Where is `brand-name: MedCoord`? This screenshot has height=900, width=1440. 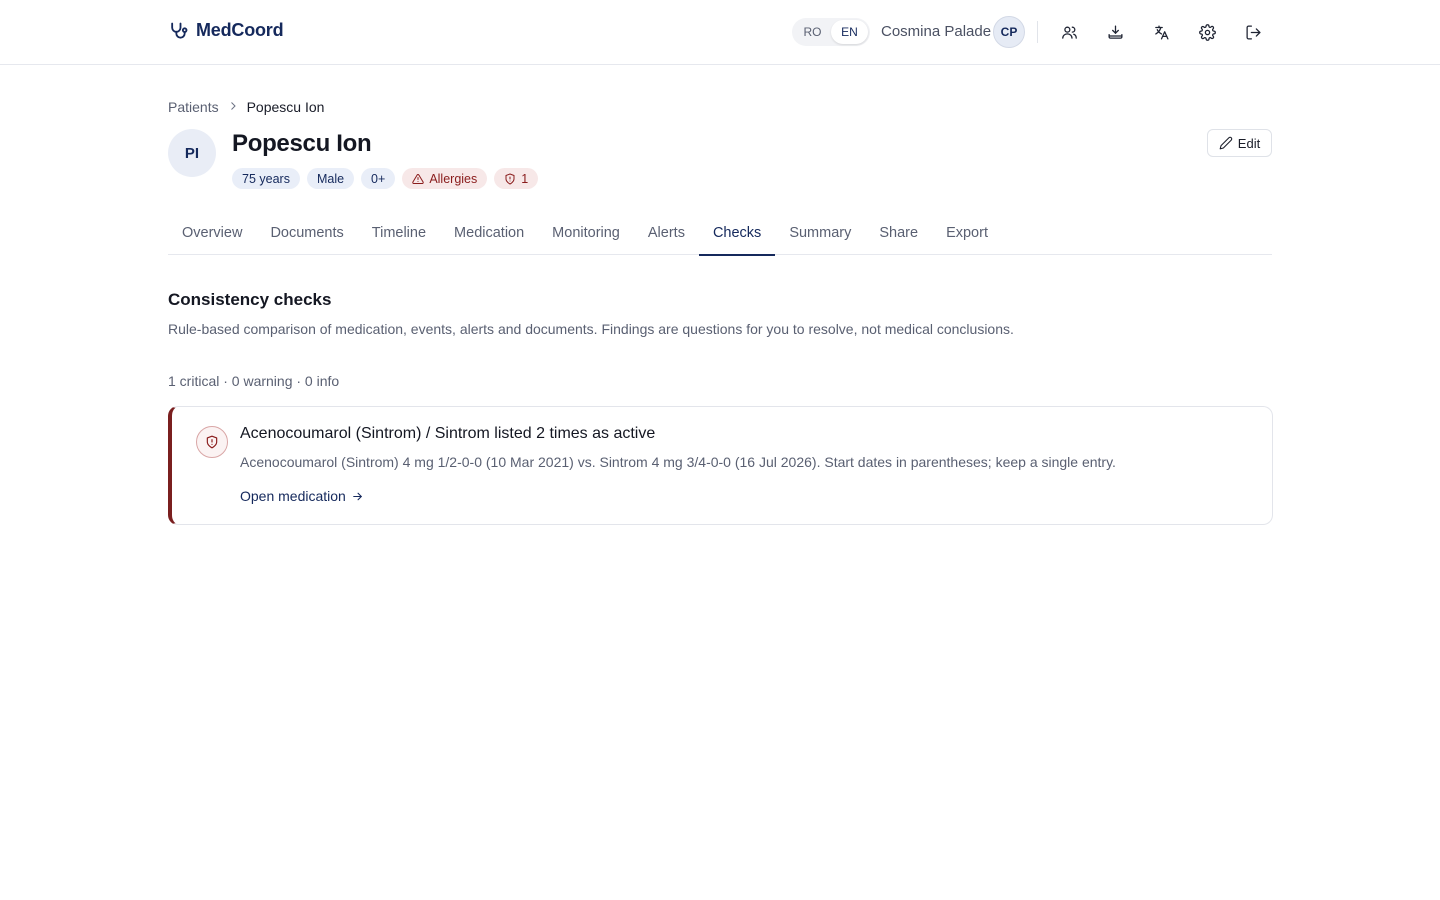
brand-name: MedCoord is located at coordinates (240, 30).